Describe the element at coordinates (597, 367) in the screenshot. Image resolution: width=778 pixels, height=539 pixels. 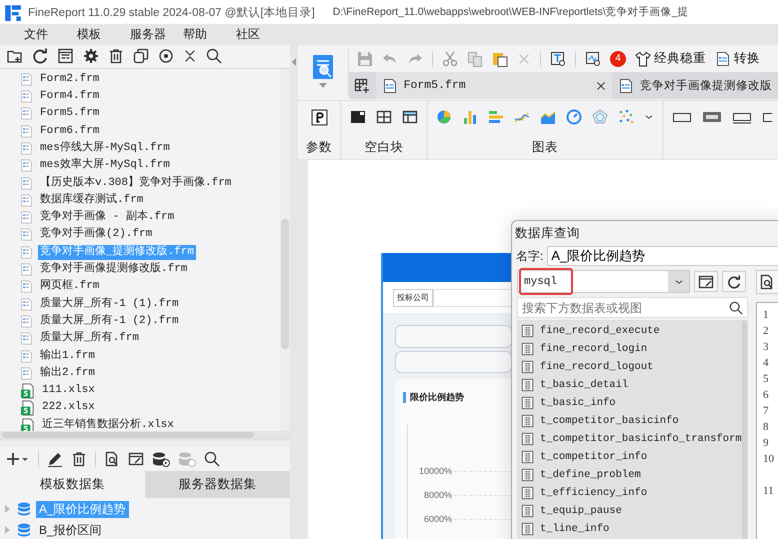
I see `table-list-item: fine_record_logout` at that location.